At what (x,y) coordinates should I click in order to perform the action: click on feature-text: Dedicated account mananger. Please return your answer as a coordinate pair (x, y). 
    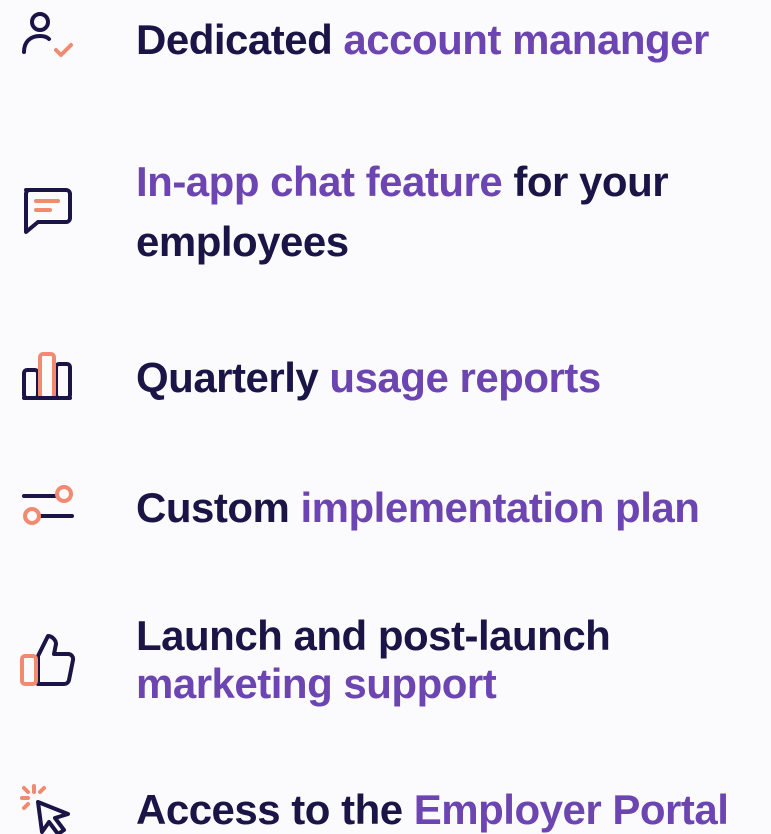
    Looking at the image, I should click on (422, 40).